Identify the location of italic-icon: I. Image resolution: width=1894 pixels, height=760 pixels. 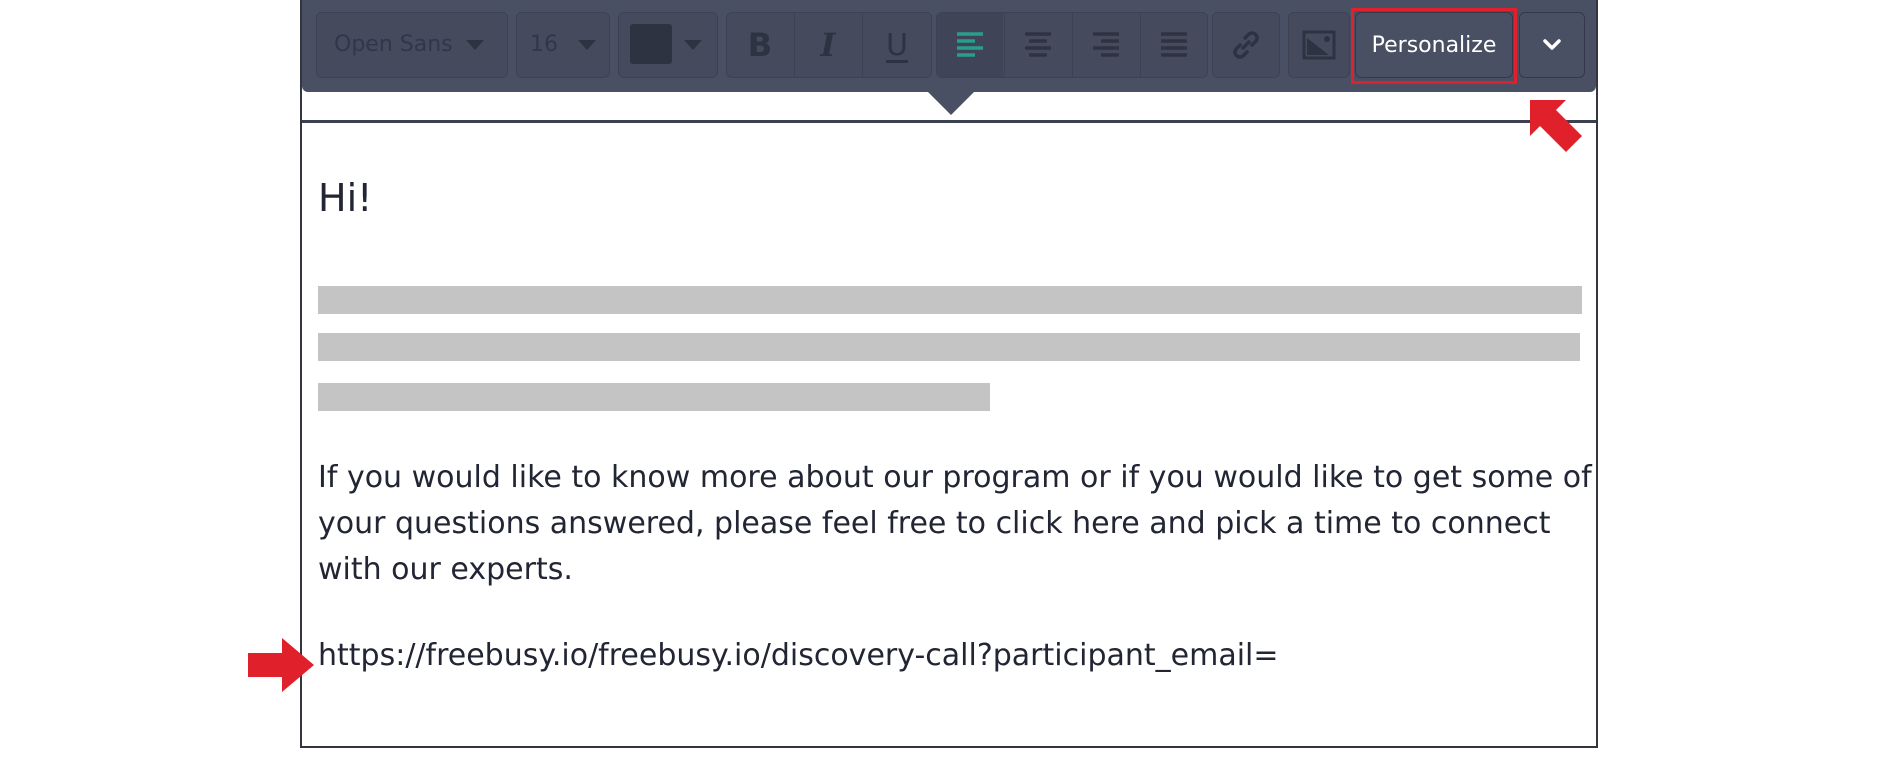
(828, 45).